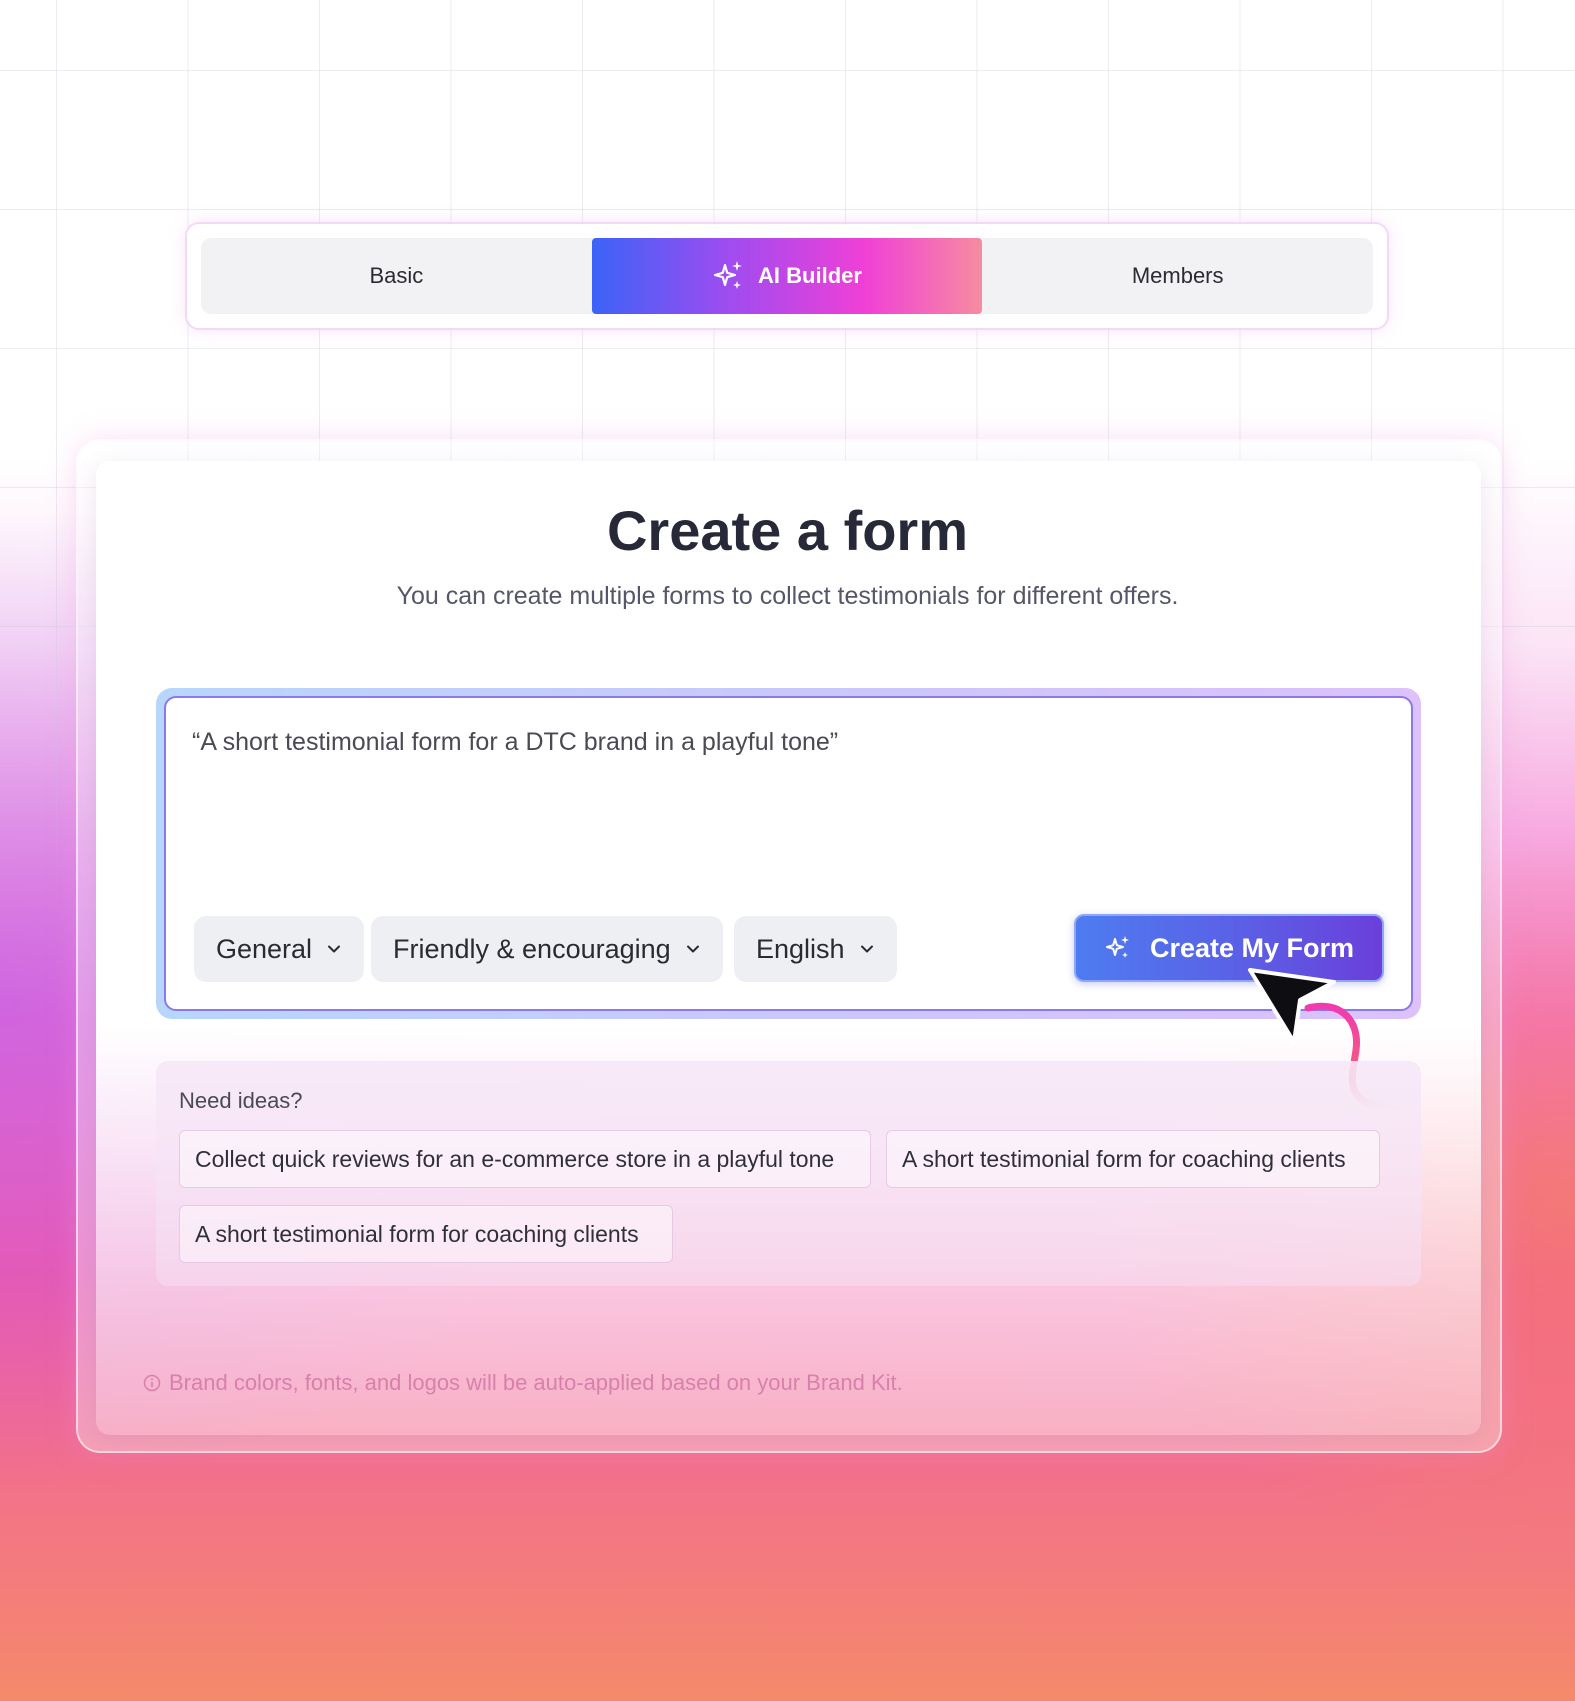 The height and width of the screenshot is (1701, 1575). Describe the element at coordinates (787, 530) in the screenshot. I see `page-title: Create a form` at that location.